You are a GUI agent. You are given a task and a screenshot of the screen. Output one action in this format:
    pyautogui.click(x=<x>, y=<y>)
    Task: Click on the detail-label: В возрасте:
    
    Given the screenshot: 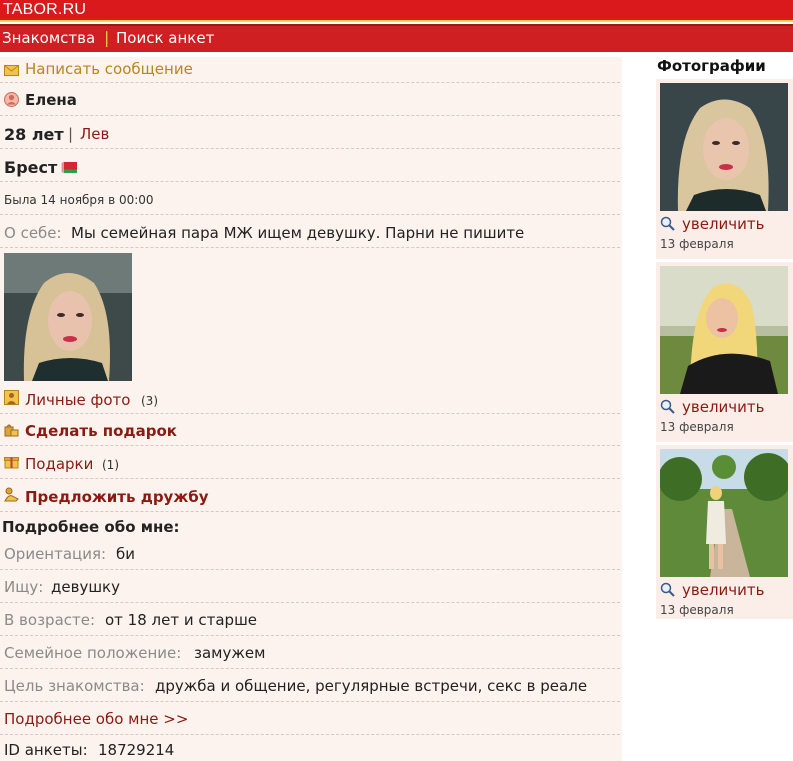 What is the action you would take?
    pyautogui.click(x=50, y=620)
    